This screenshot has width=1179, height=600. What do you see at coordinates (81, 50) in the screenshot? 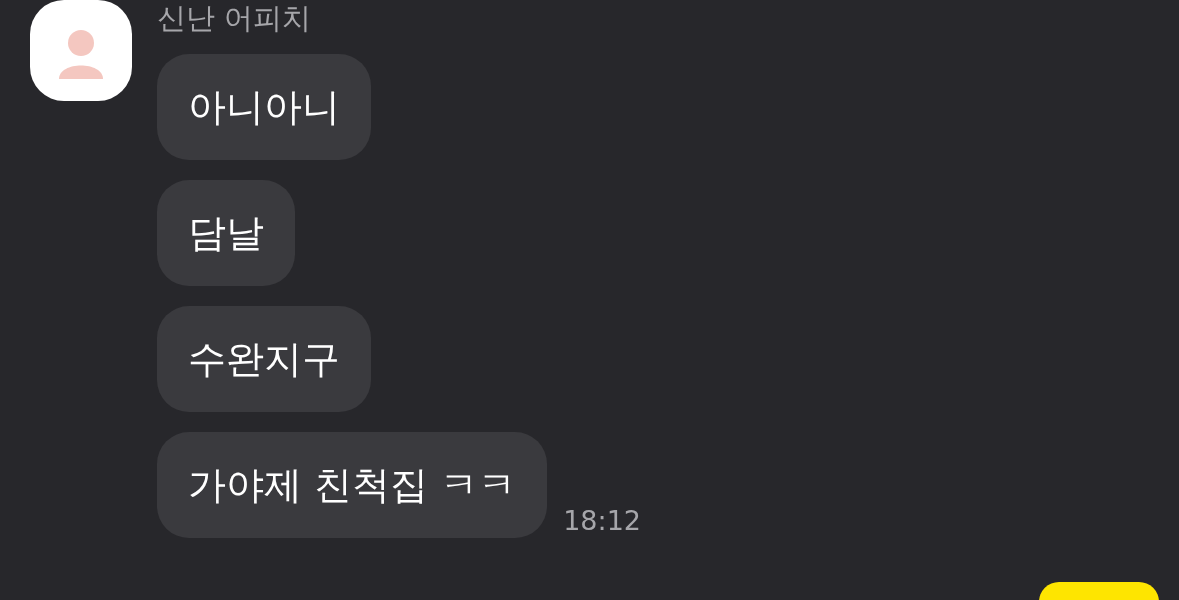
I see `avatar` at bounding box center [81, 50].